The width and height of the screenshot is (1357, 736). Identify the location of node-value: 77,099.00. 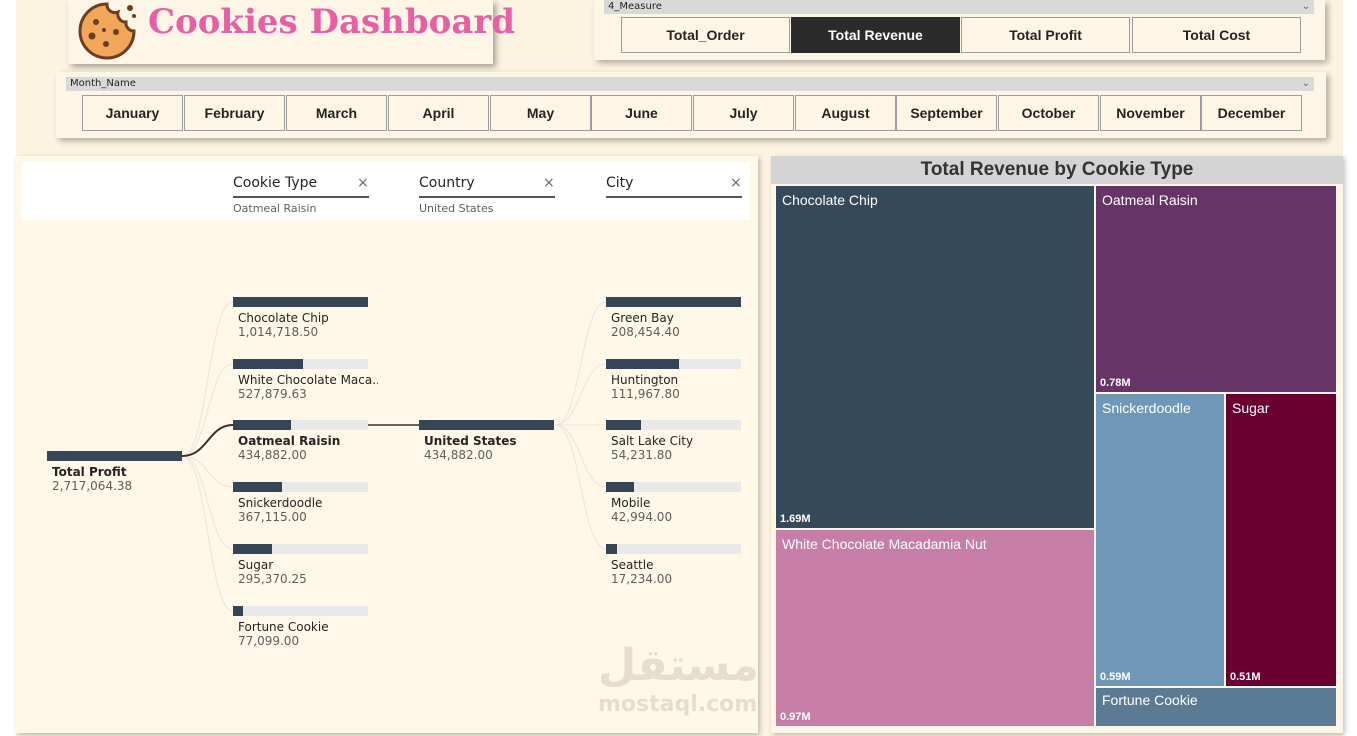
(269, 641).